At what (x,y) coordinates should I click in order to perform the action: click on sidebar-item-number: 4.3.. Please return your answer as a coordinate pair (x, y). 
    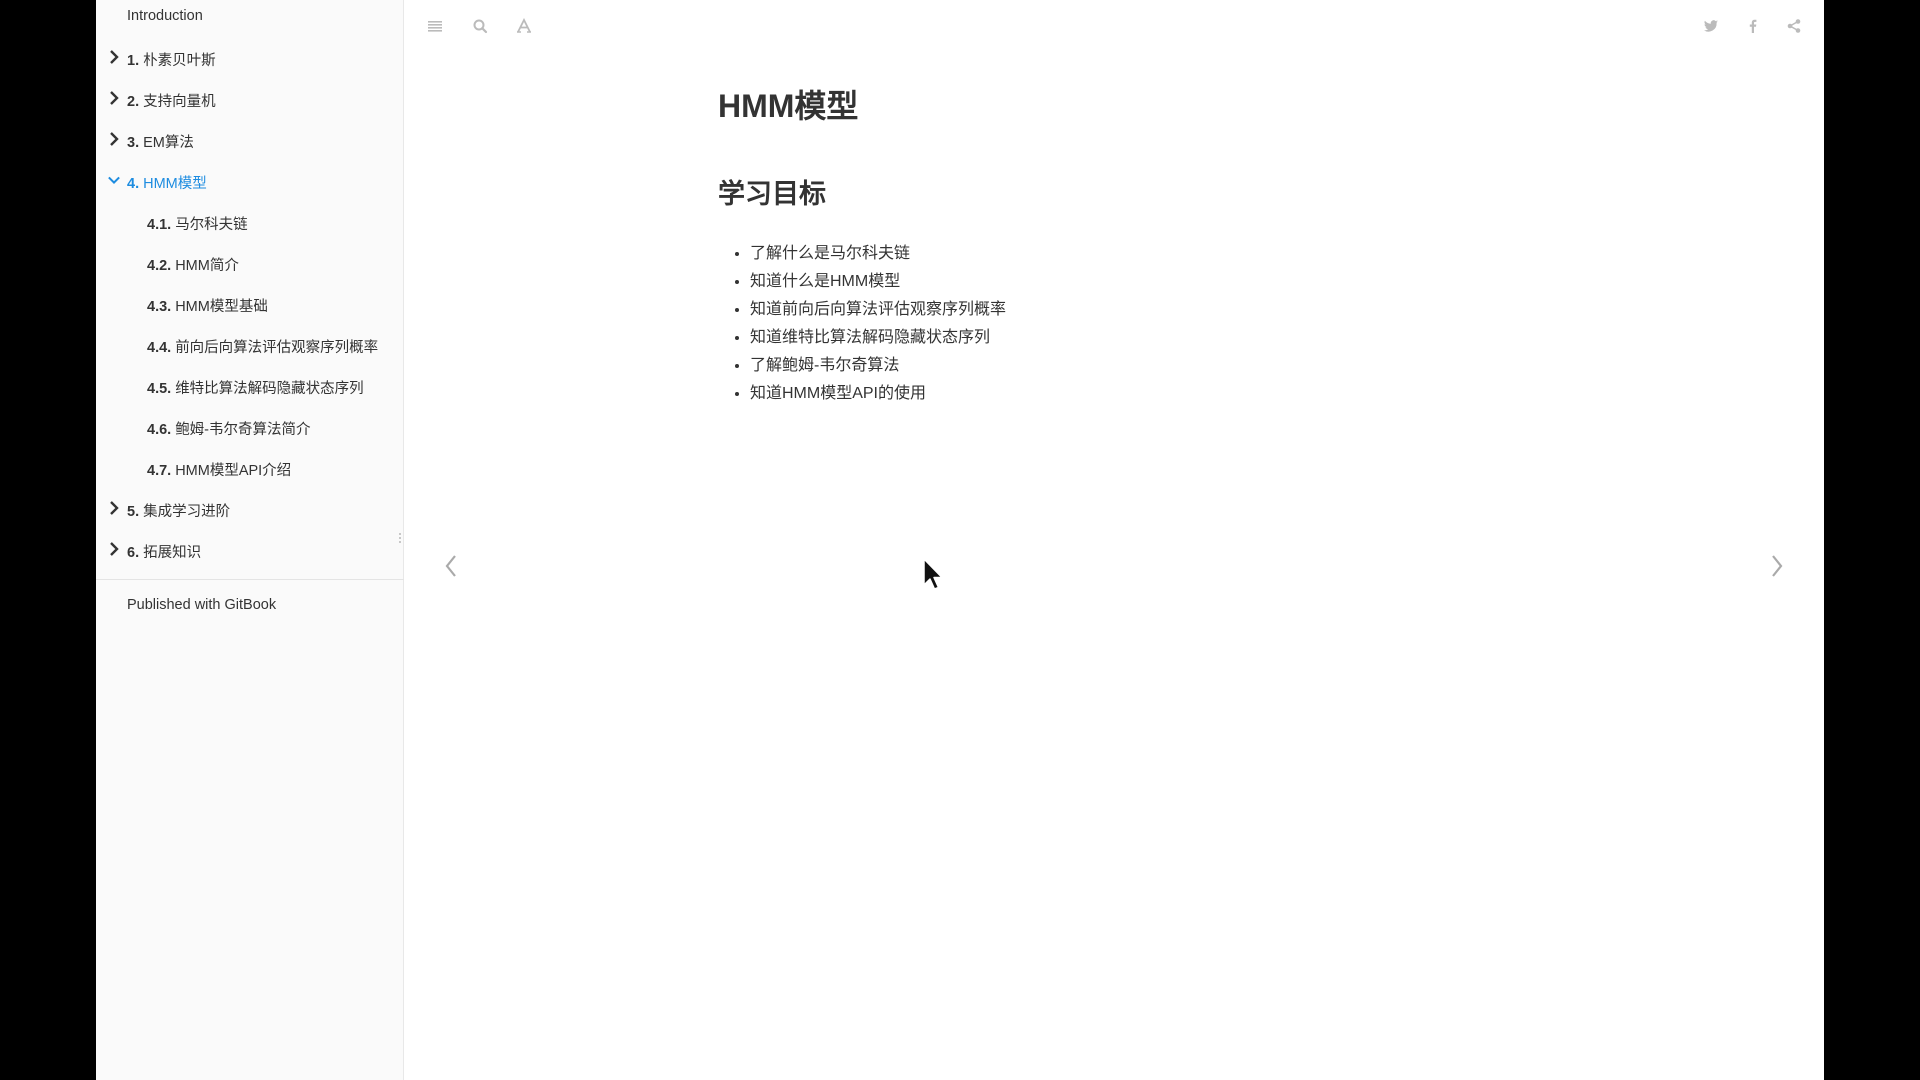
    Looking at the image, I should click on (159, 307).